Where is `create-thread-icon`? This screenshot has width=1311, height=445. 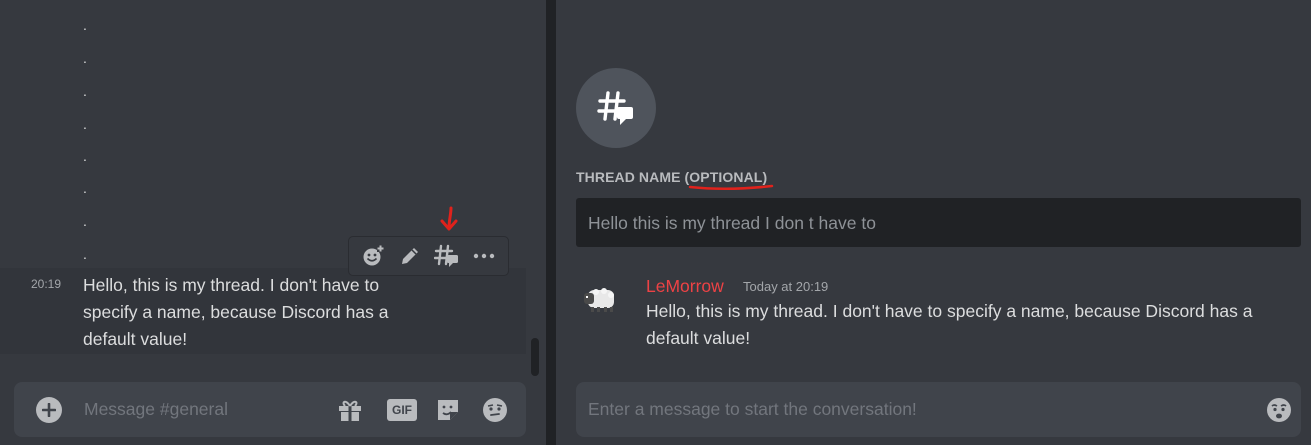
create-thread-icon is located at coordinates (445, 255).